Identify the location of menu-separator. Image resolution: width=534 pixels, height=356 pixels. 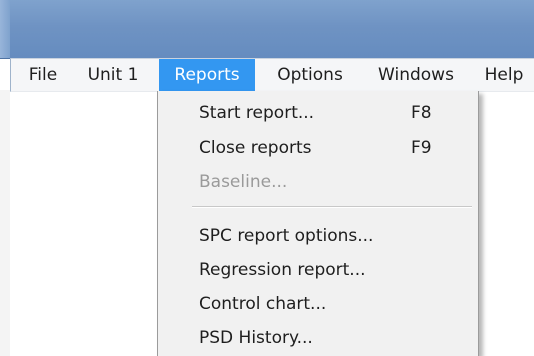
(332, 207).